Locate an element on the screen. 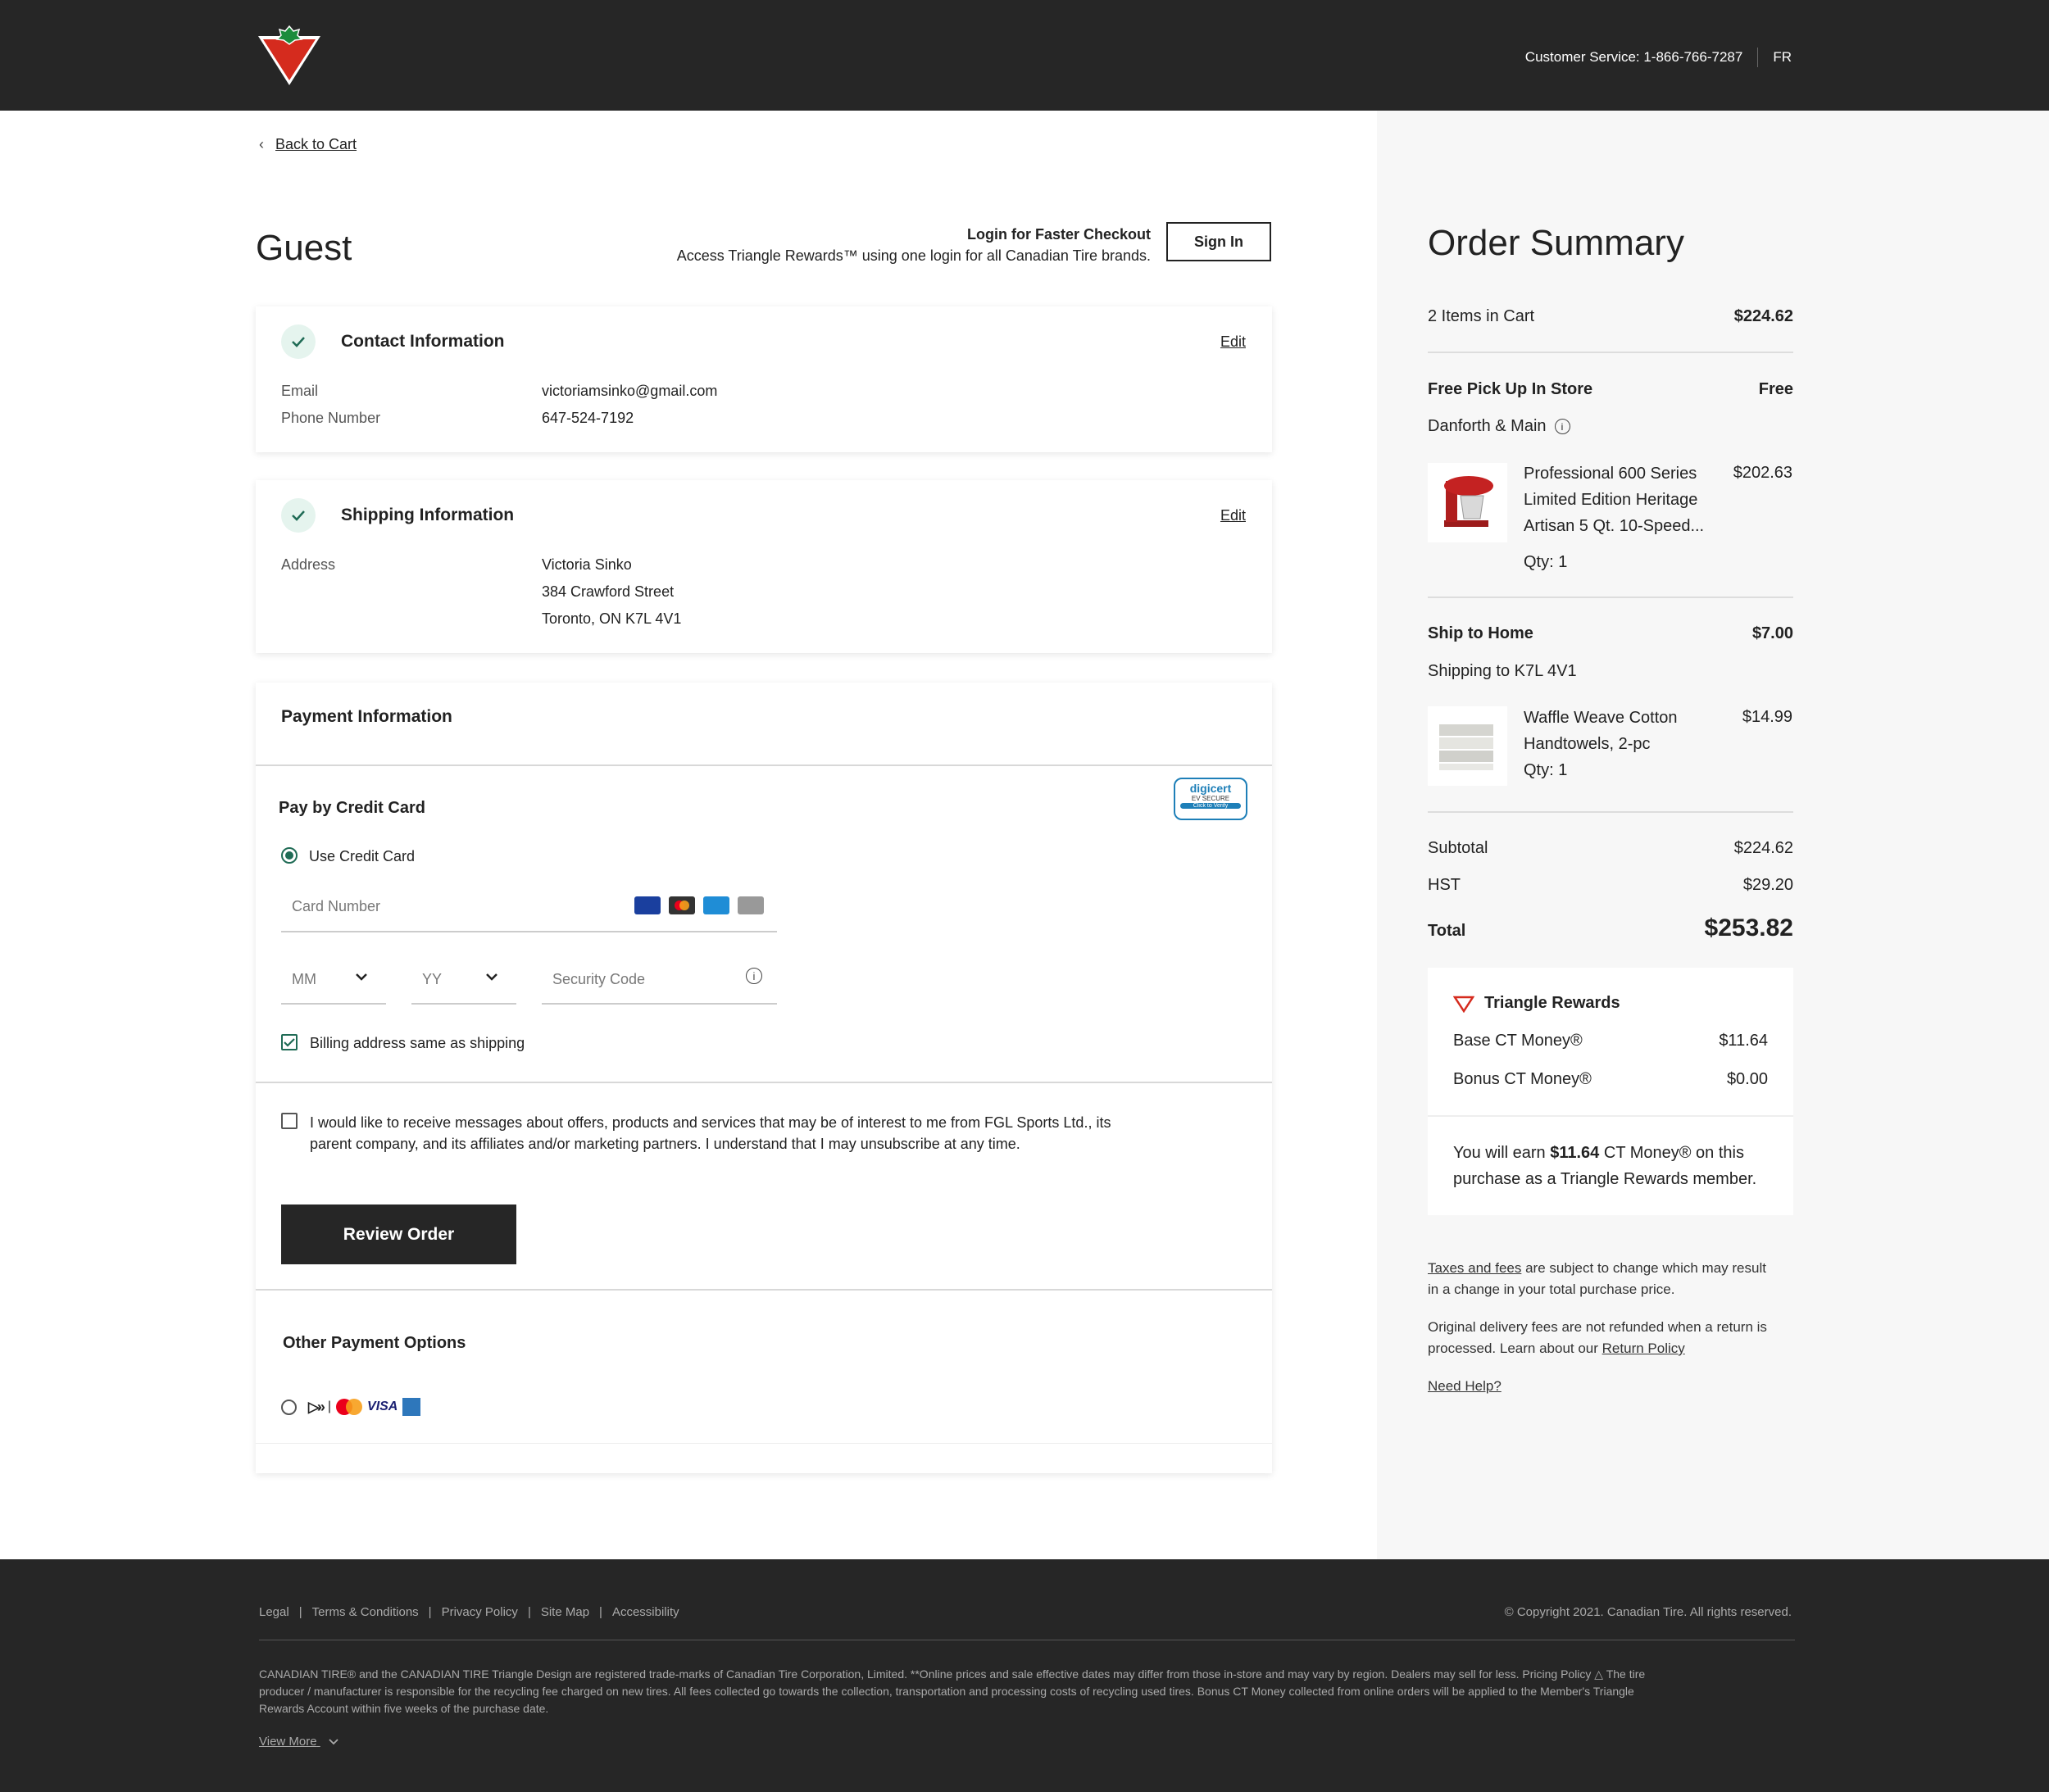  shipping-to-label: Shipping to K7L 4V1 is located at coordinates (1502, 671).